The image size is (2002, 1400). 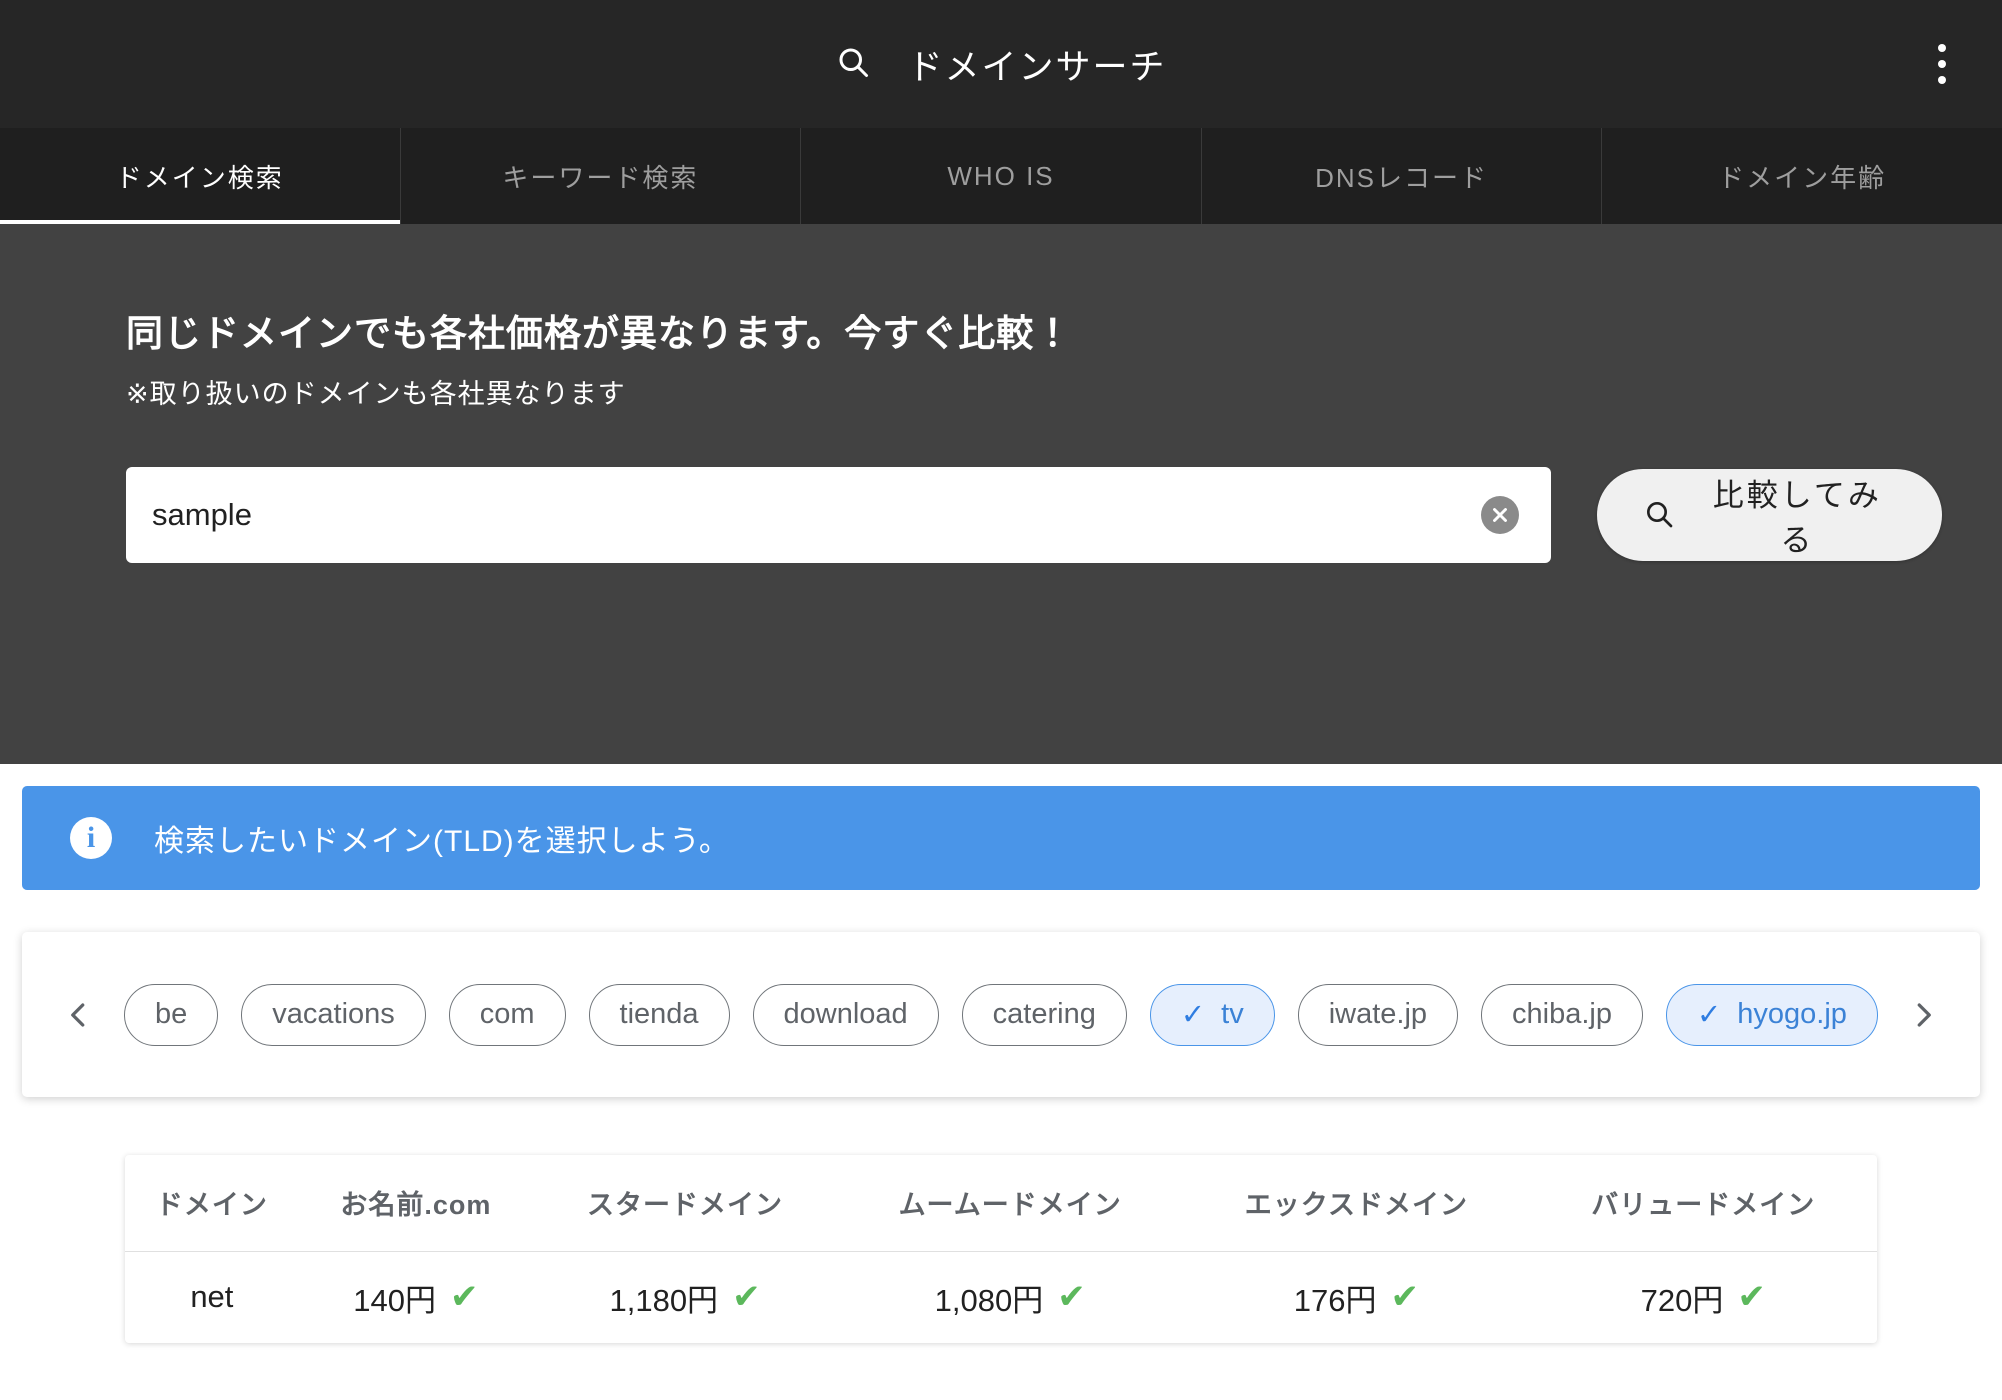 What do you see at coordinates (1010, 1203) in the screenshot?
I see `column-header-muumuu-domain: ムームードメイン` at bounding box center [1010, 1203].